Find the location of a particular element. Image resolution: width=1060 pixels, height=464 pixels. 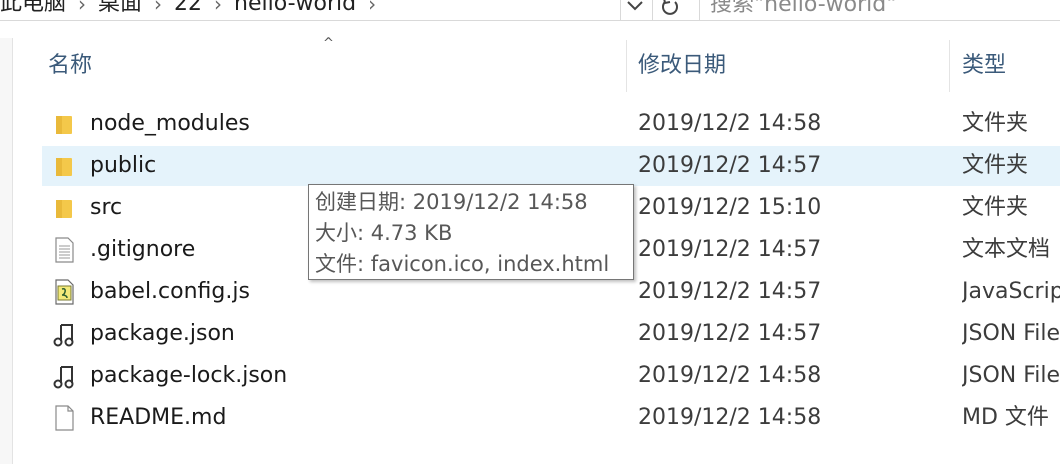

column-header-type: 类型 is located at coordinates (984, 66).